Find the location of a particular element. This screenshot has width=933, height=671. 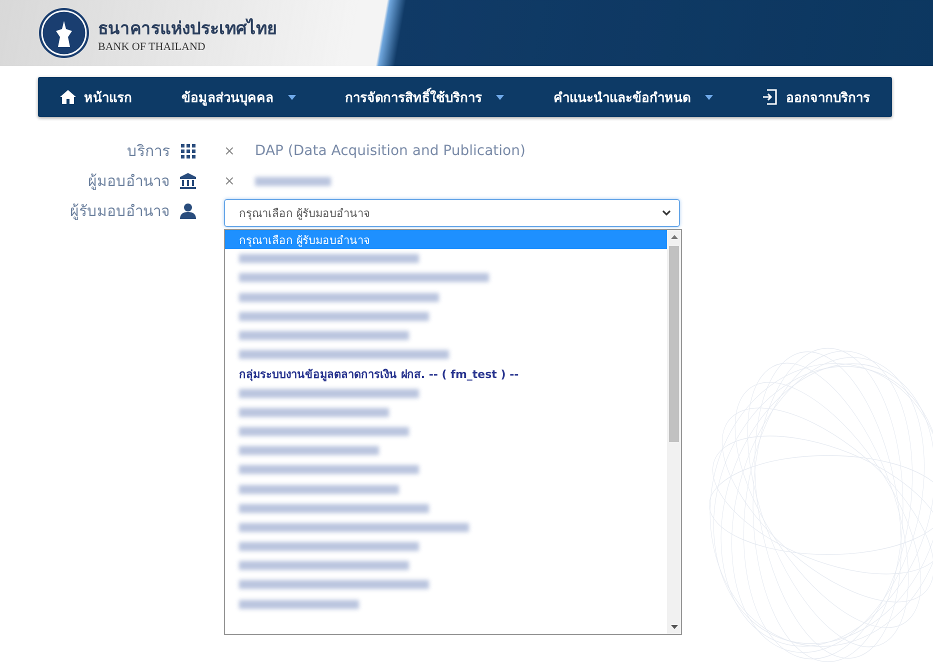

bank-name-thai: ธนาคารแห่งประเทศไทย is located at coordinates (187, 28).